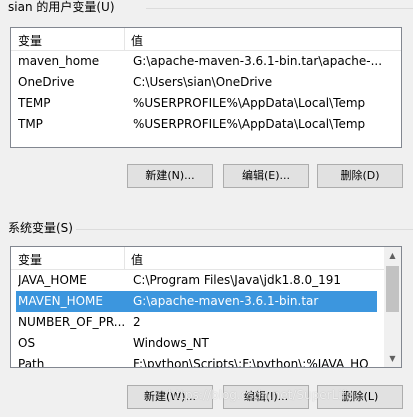  I want to click on variable-name: MAVEN_HOME, so click(60, 301).